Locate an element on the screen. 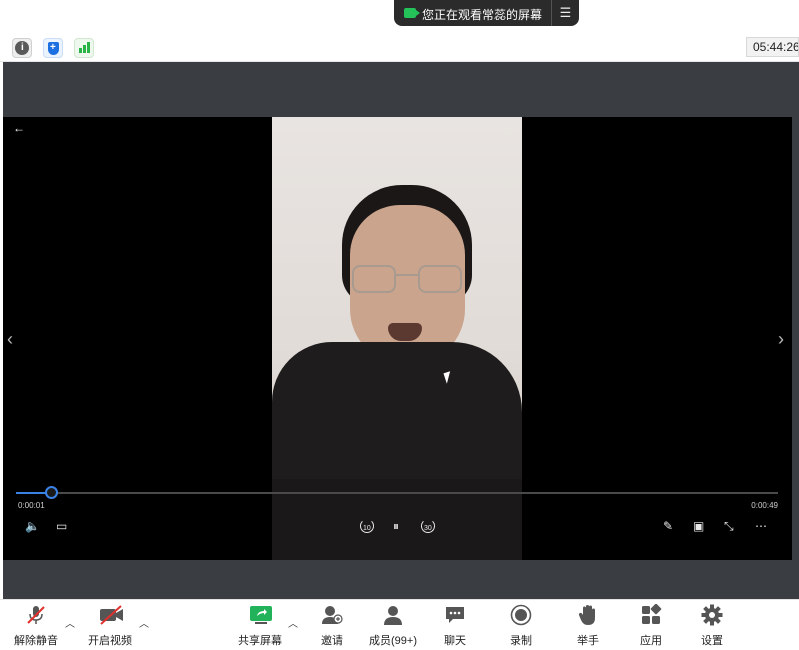 The height and width of the screenshot is (650, 799). glasses-left-lens is located at coordinates (374, 279).